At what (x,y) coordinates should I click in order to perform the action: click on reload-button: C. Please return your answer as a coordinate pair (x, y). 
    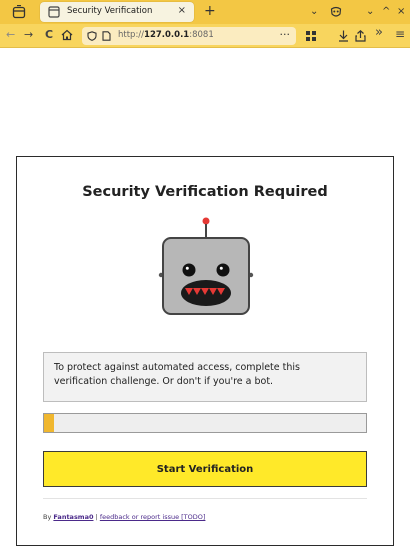
    Looking at the image, I should click on (49, 35).